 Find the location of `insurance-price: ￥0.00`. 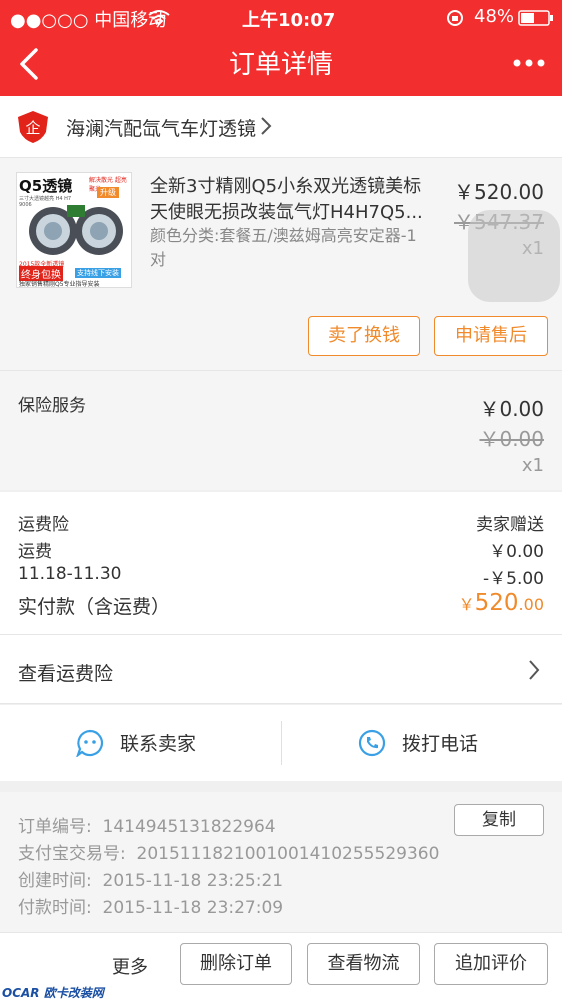

insurance-price: ￥0.00 is located at coordinates (511, 409).